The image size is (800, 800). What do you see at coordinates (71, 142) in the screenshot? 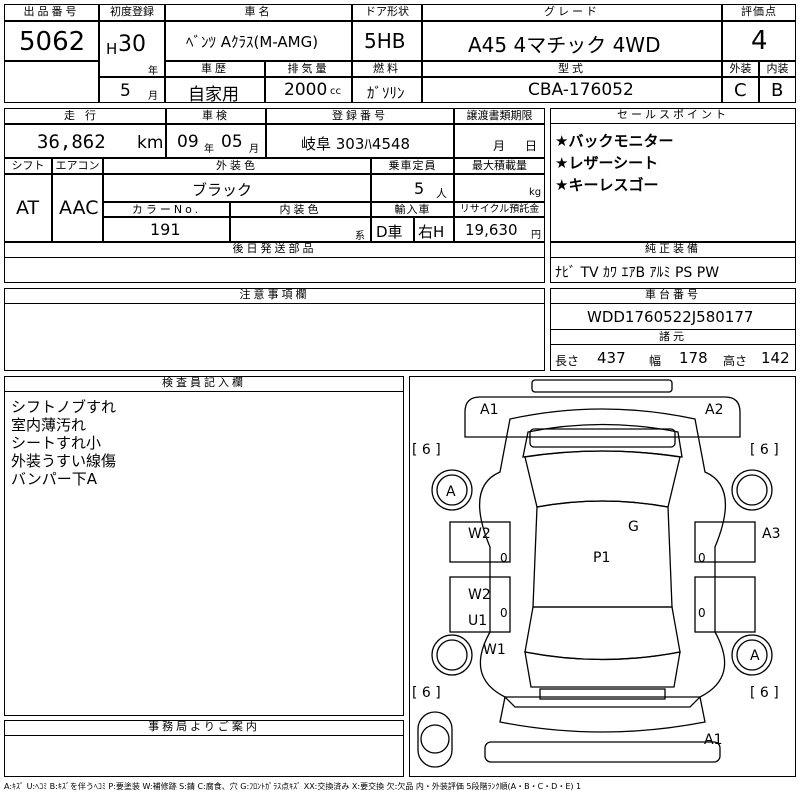
I see `mileage: 36,862` at bounding box center [71, 142].